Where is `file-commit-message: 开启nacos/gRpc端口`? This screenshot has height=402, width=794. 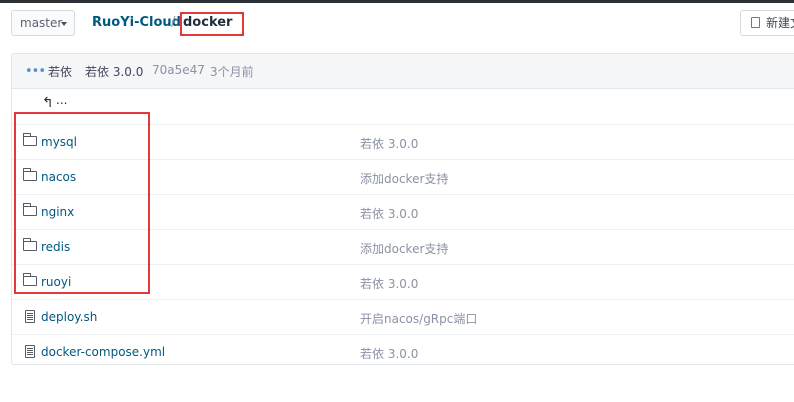
file-commit-message: 开启nacos/gRpc端口 is located at coordinates (418, 318).